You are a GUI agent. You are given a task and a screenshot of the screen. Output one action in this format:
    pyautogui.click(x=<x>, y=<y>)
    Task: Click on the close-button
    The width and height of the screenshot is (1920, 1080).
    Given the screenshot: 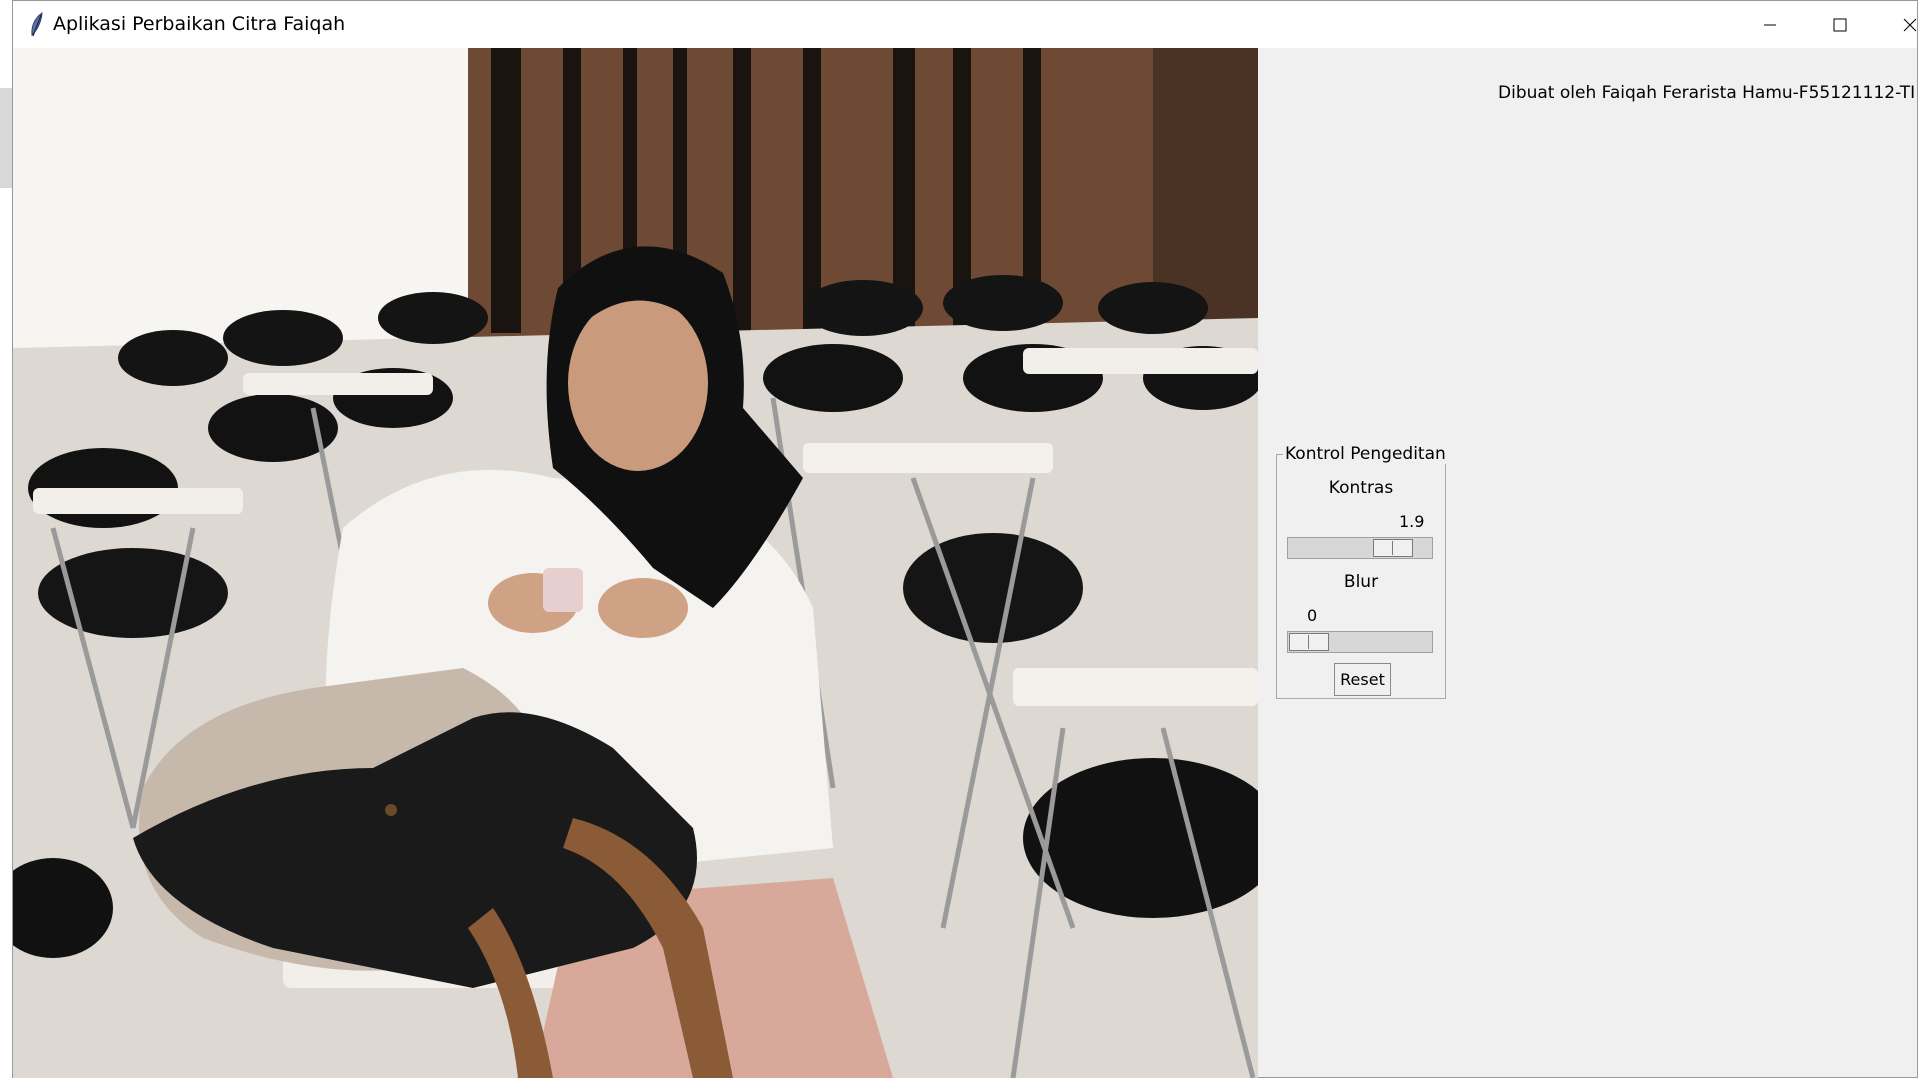 What is the action you would take?
    pyautogui.click(x=1897, y=24)
    